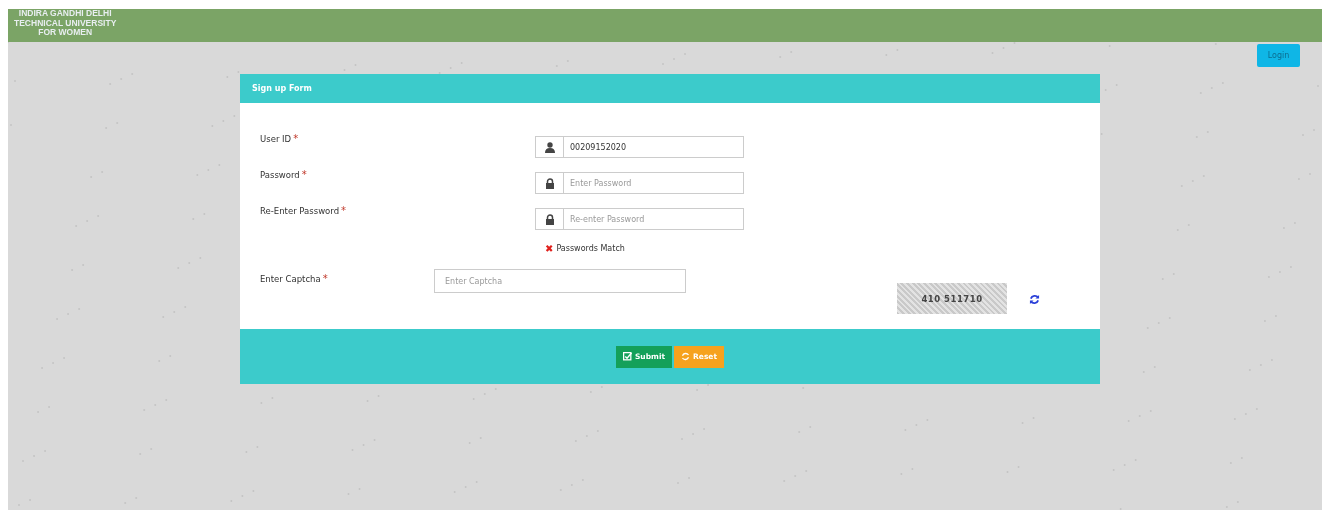 Image resolution: width=1330 pixels, height=518 pixels. I want to click on input-field: Re-enter Password, so click(653, 219).